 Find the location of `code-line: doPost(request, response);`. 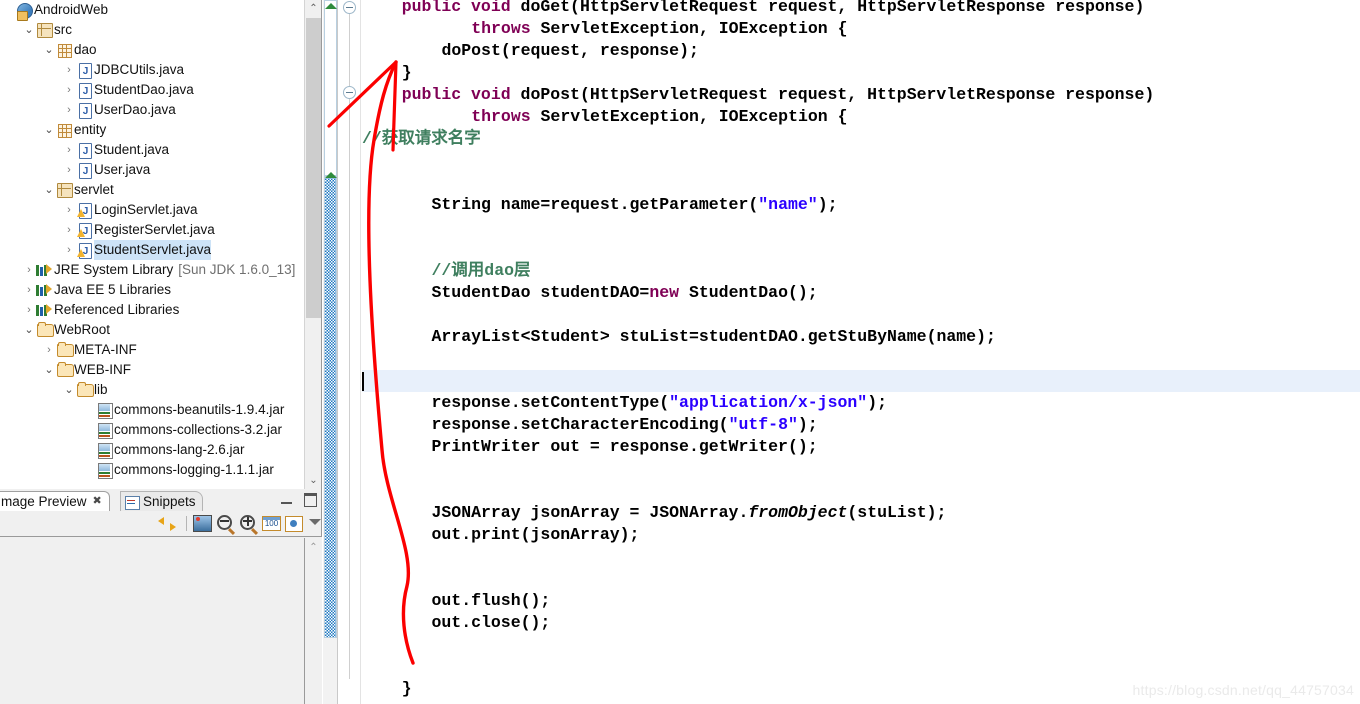

code-line: doPost(request, response); is located at coordinates (569, 51).